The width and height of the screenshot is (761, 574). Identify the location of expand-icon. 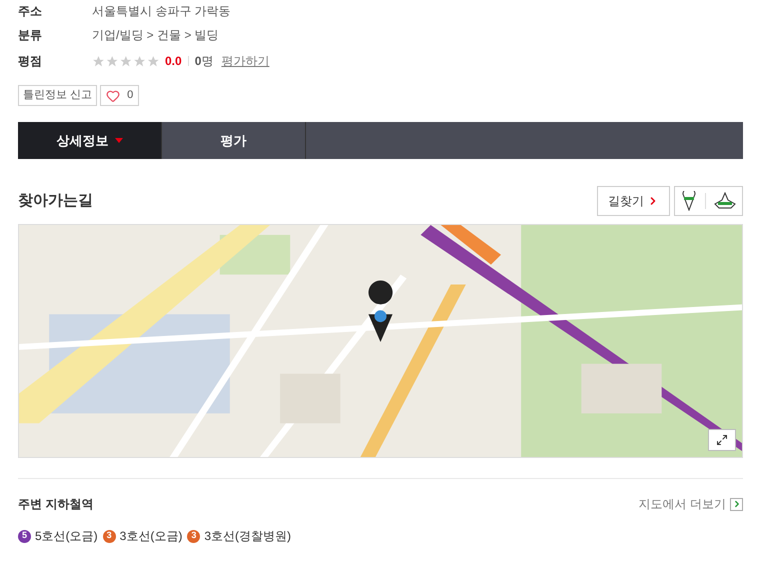
(722, 440).